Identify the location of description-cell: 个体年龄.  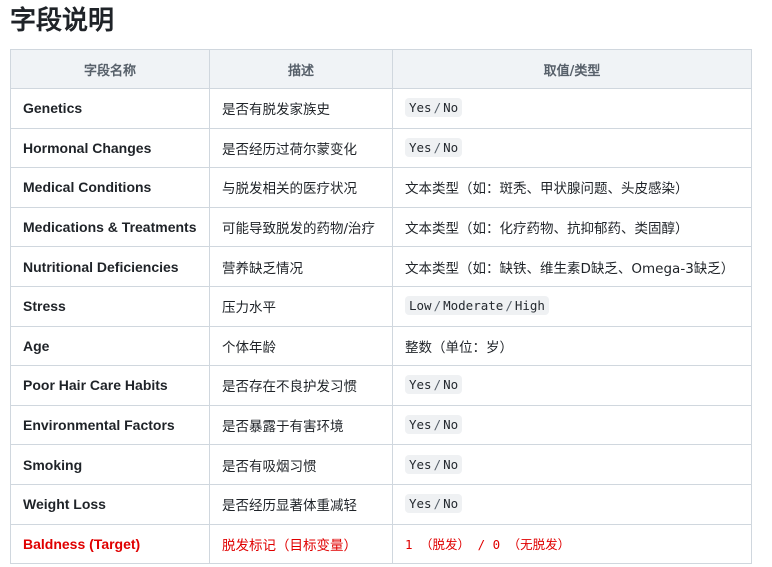
(301, 346).